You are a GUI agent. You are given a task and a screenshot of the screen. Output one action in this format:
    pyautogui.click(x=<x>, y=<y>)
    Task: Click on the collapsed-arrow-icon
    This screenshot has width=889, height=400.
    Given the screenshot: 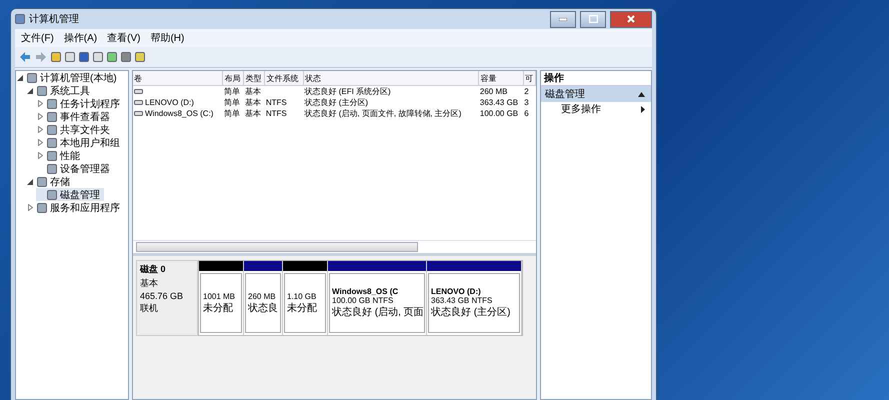 What is the action you would take?
    pyautogui.click(x=30, y=207)
    